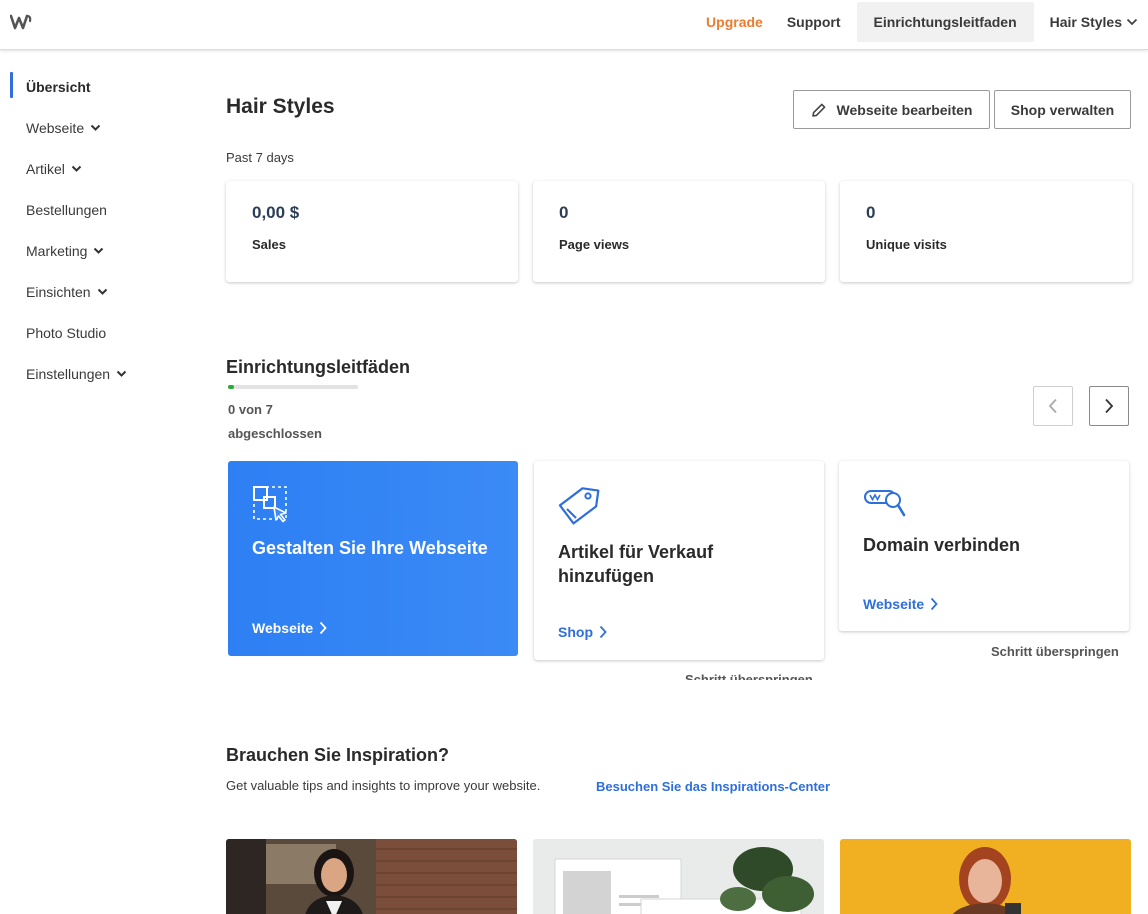  I want to click on sidebar-item: Einstellungen, so click(95, 373).